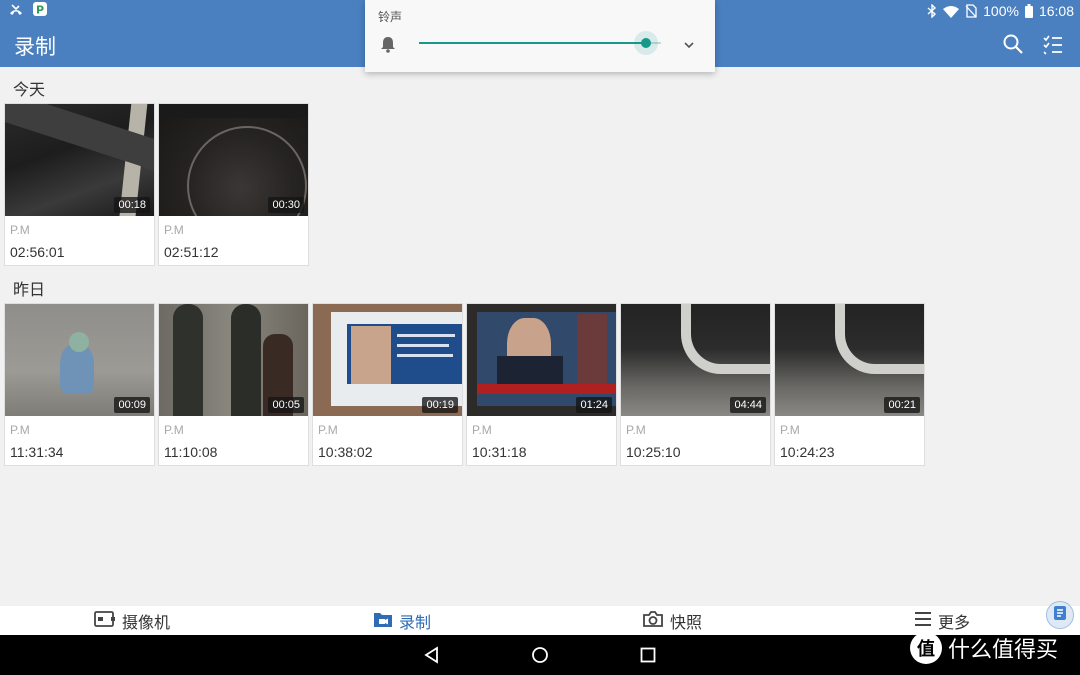 The width and height of the screenshot is (1080, 675). I want to click on recording-time: 10:38:02, so click(345, 452).